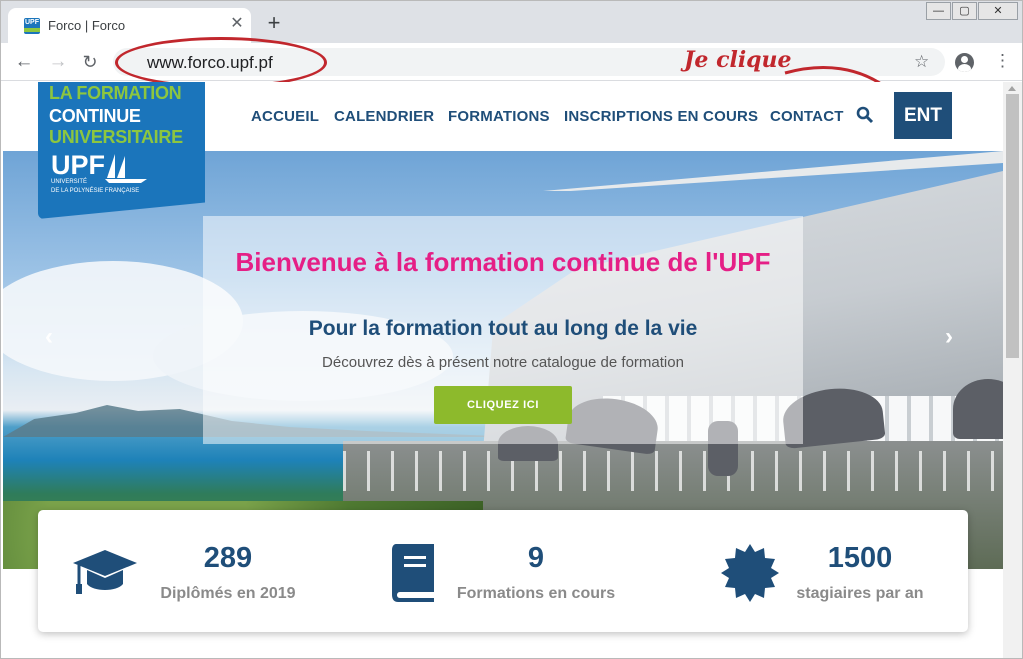 The image size is (1023, 659). I want to click on stat-value: 289, so click(228, 558).